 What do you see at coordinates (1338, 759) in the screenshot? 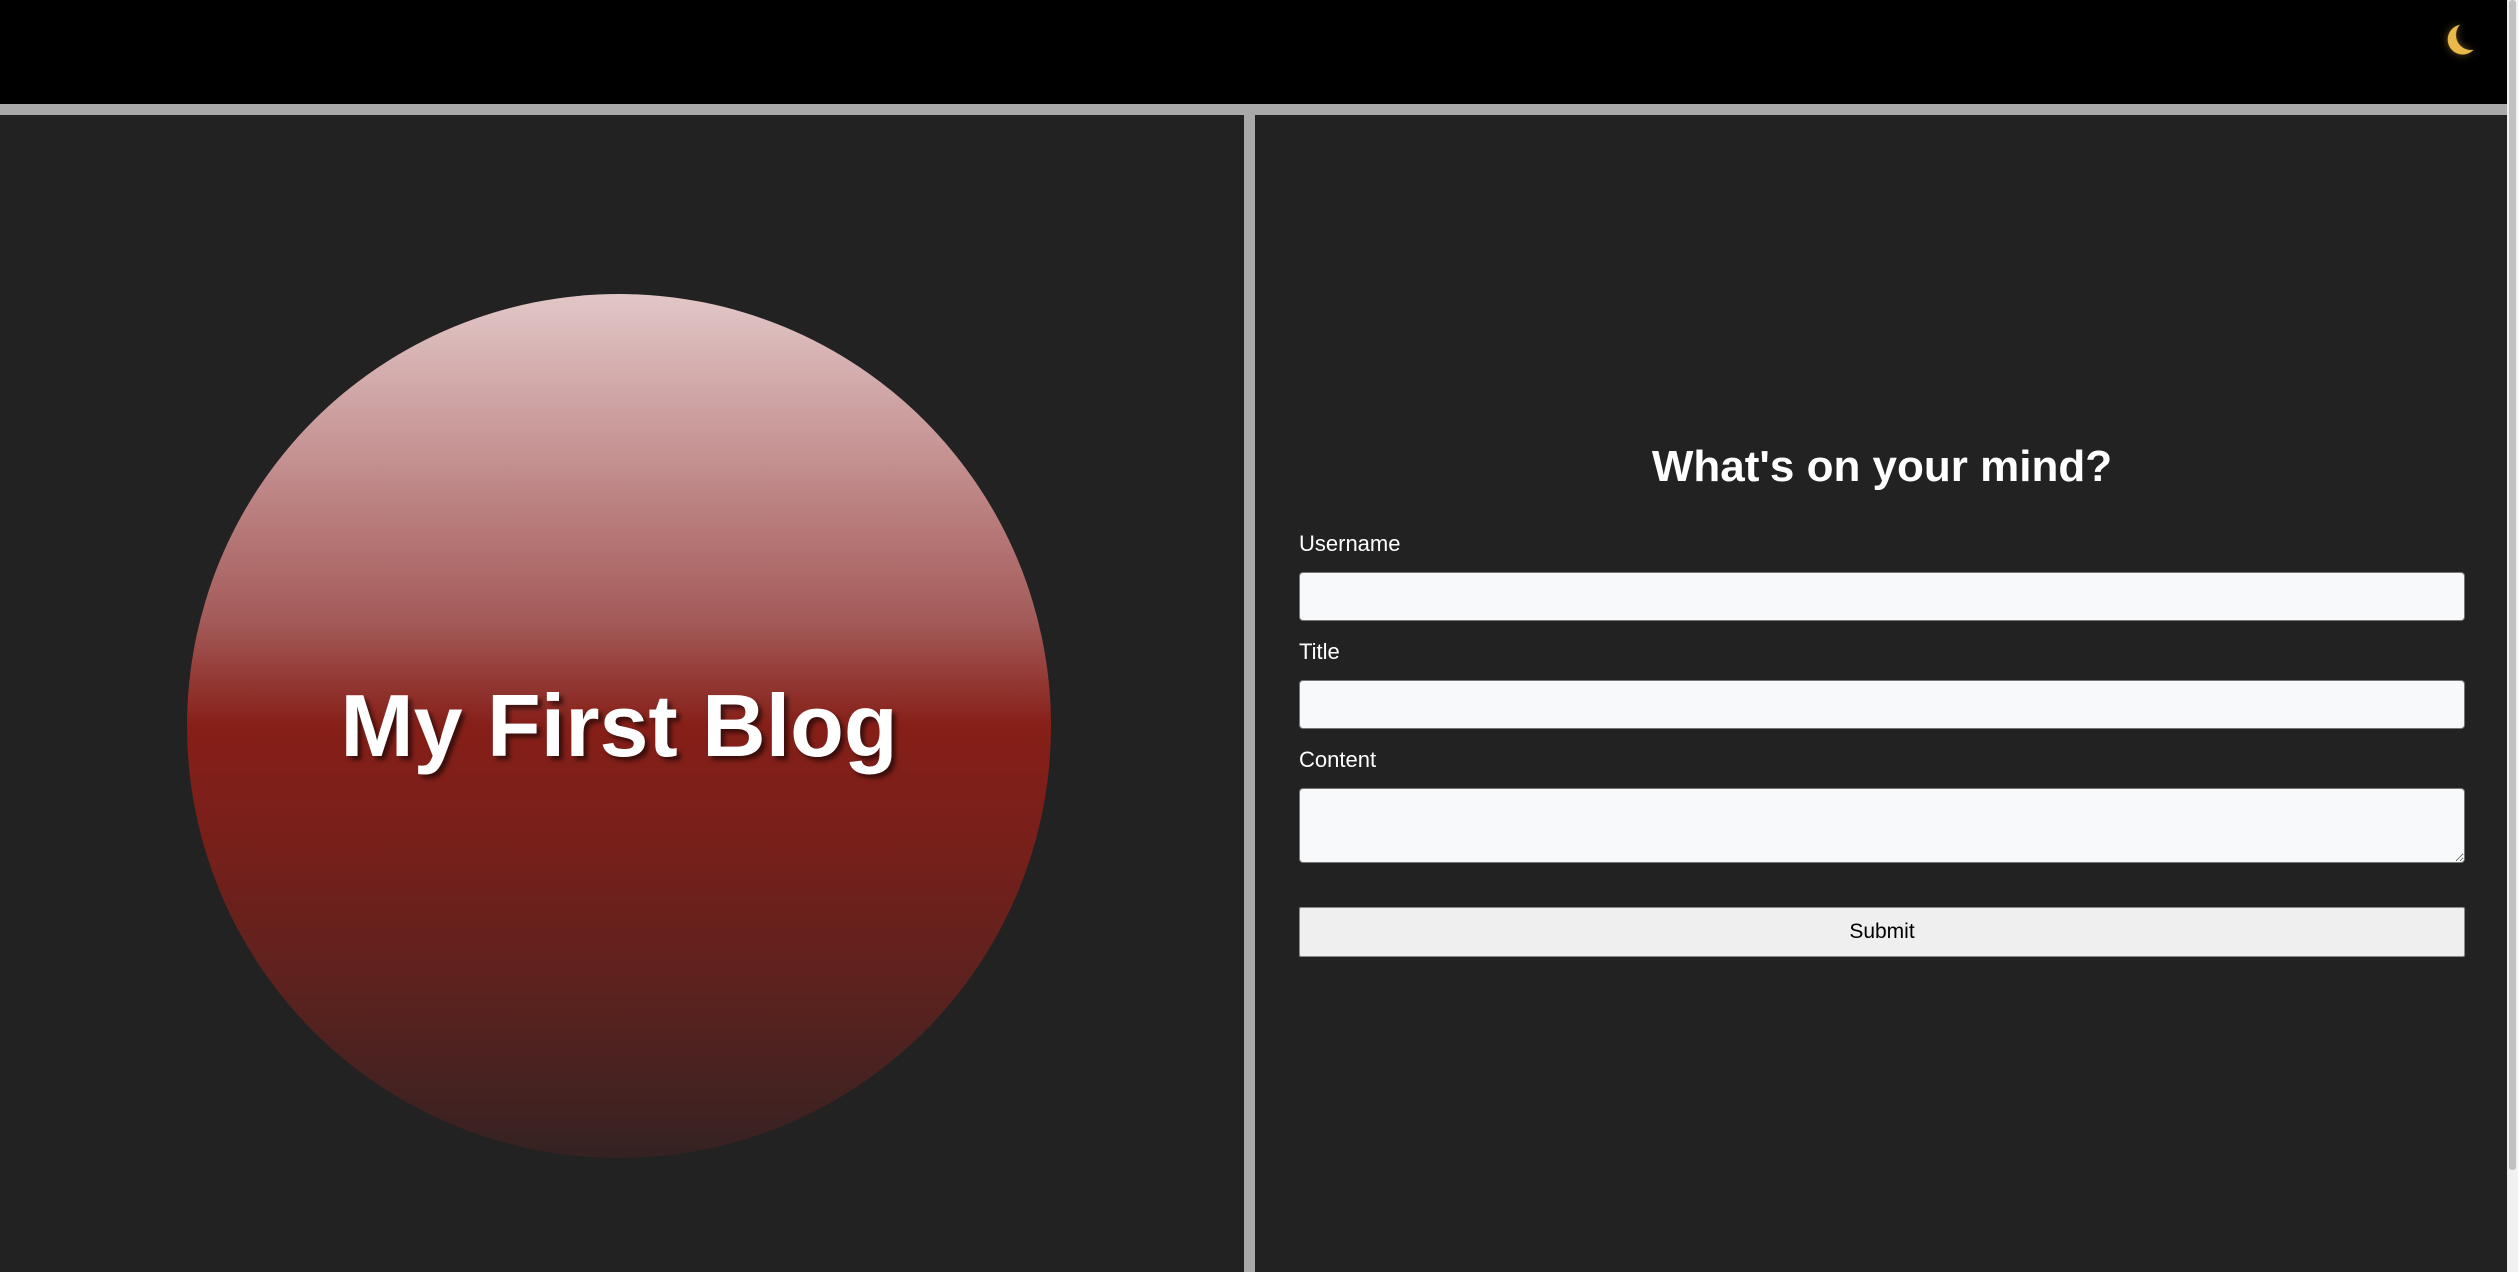
I see `content-label: Content` at bounding box center [1338, 759].